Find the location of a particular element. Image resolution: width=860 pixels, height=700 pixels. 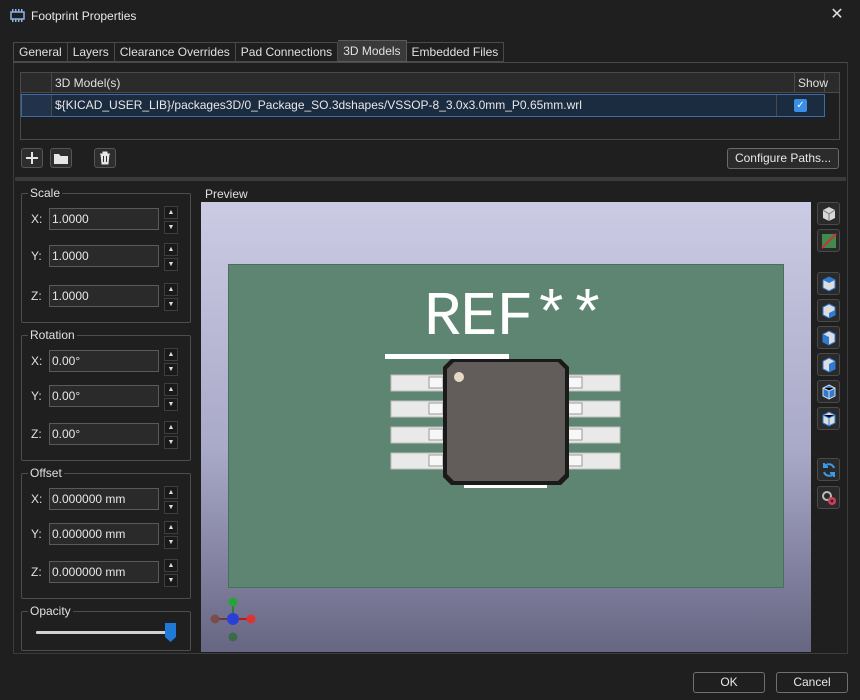

offset-z-spinner: ▲ ▼ is located at coordinates (171, 573).